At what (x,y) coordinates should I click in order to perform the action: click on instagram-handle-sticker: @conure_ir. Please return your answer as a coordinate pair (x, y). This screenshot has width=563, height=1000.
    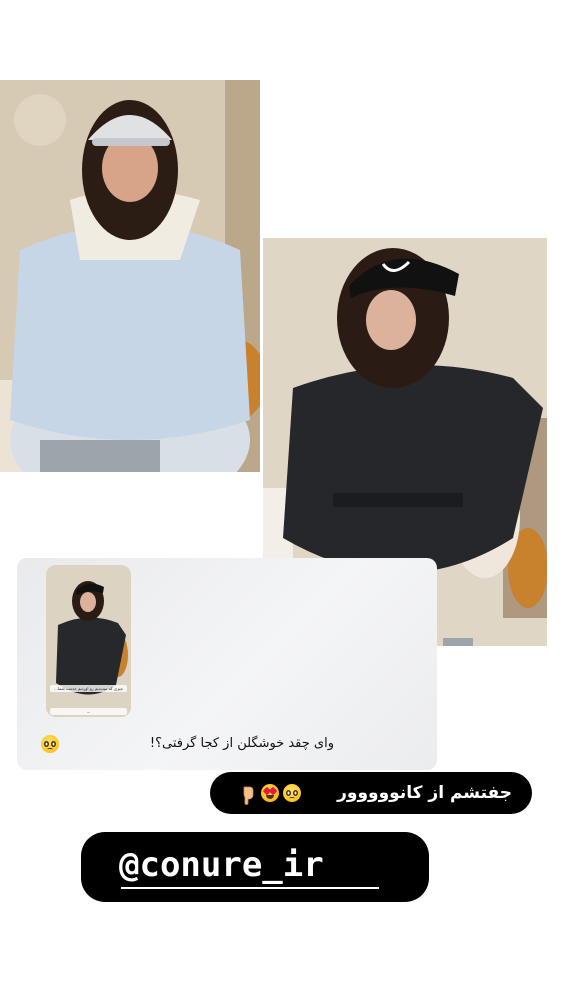
    Looking at the image, I should click on (255, 867).